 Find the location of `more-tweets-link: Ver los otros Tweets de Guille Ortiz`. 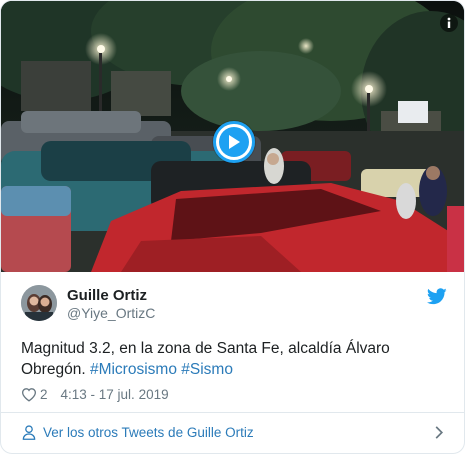

more-tweets-link: Ver los otros Tweets de Guille Ortiz is located at coordinates (232, 433).